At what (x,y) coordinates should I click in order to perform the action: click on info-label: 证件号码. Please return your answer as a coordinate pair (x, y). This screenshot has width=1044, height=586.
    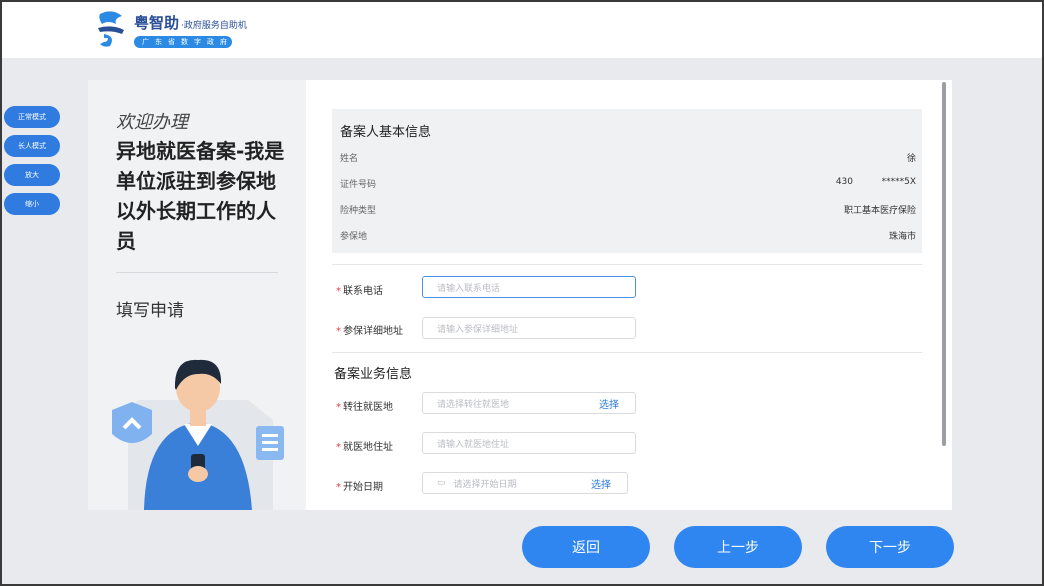
    Looking at the image, I should click on (358, 185).